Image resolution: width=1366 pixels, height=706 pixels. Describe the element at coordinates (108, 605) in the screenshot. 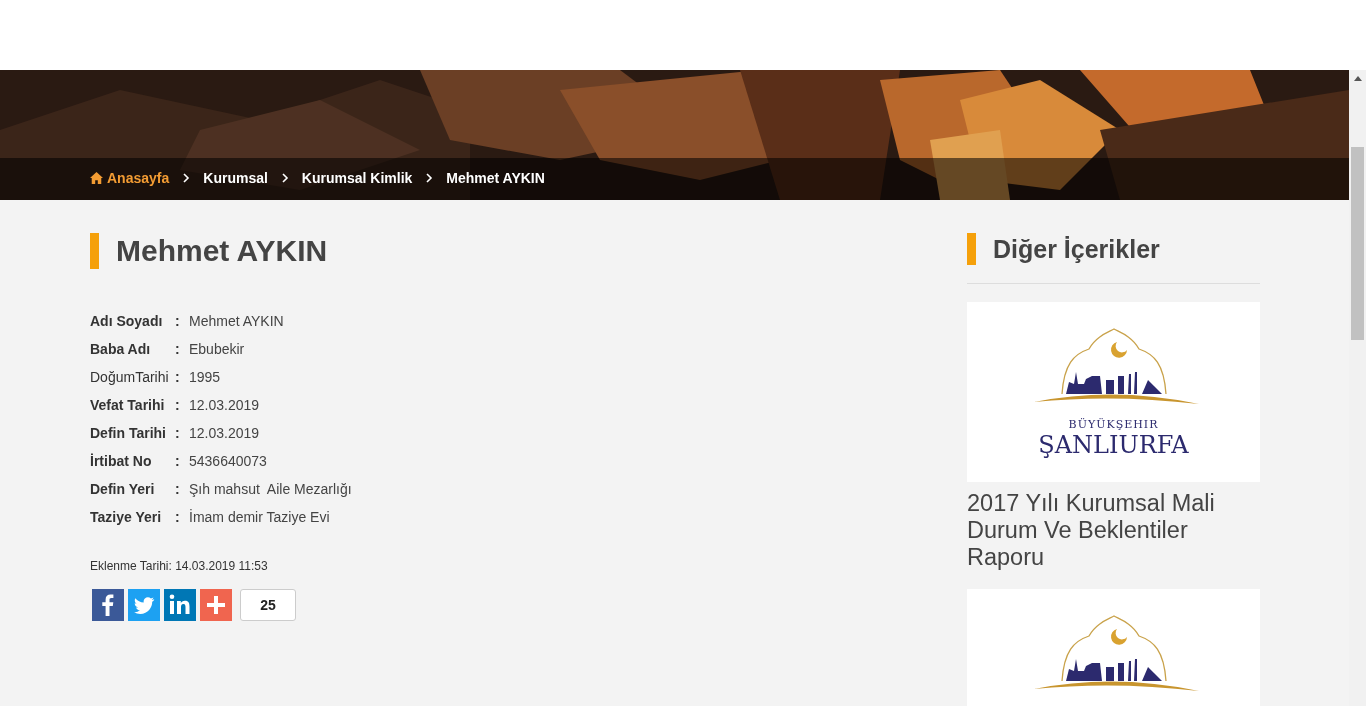

I see `facebook-share-button` at that location.